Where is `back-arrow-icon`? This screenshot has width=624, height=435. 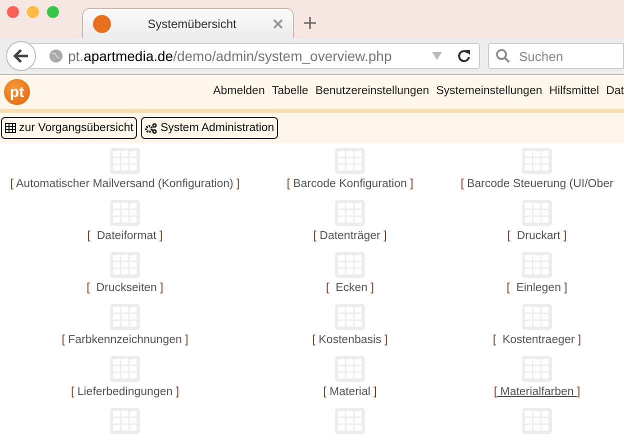 back-arrow-icon is located at coordinates (21, 56).